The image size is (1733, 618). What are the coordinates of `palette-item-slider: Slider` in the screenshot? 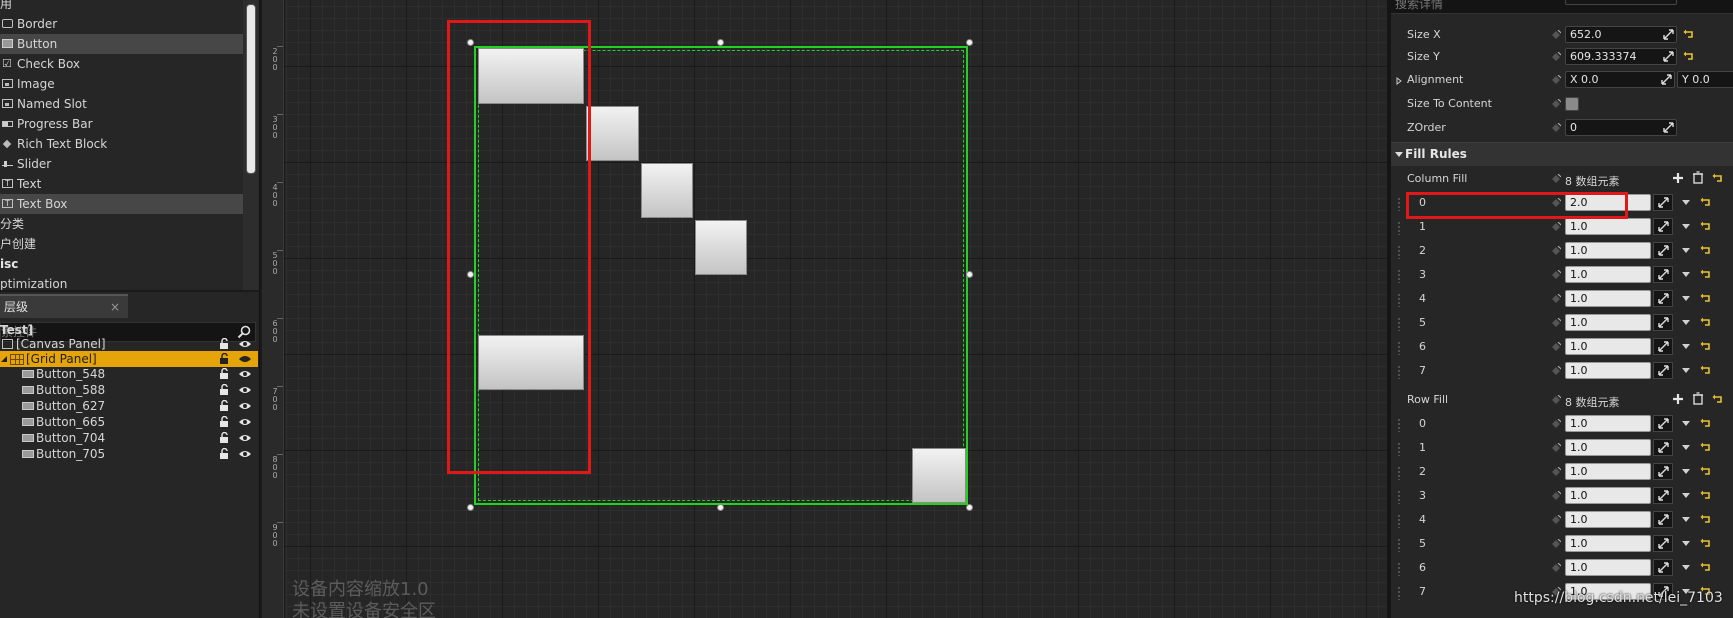 It's located at (121, 164).